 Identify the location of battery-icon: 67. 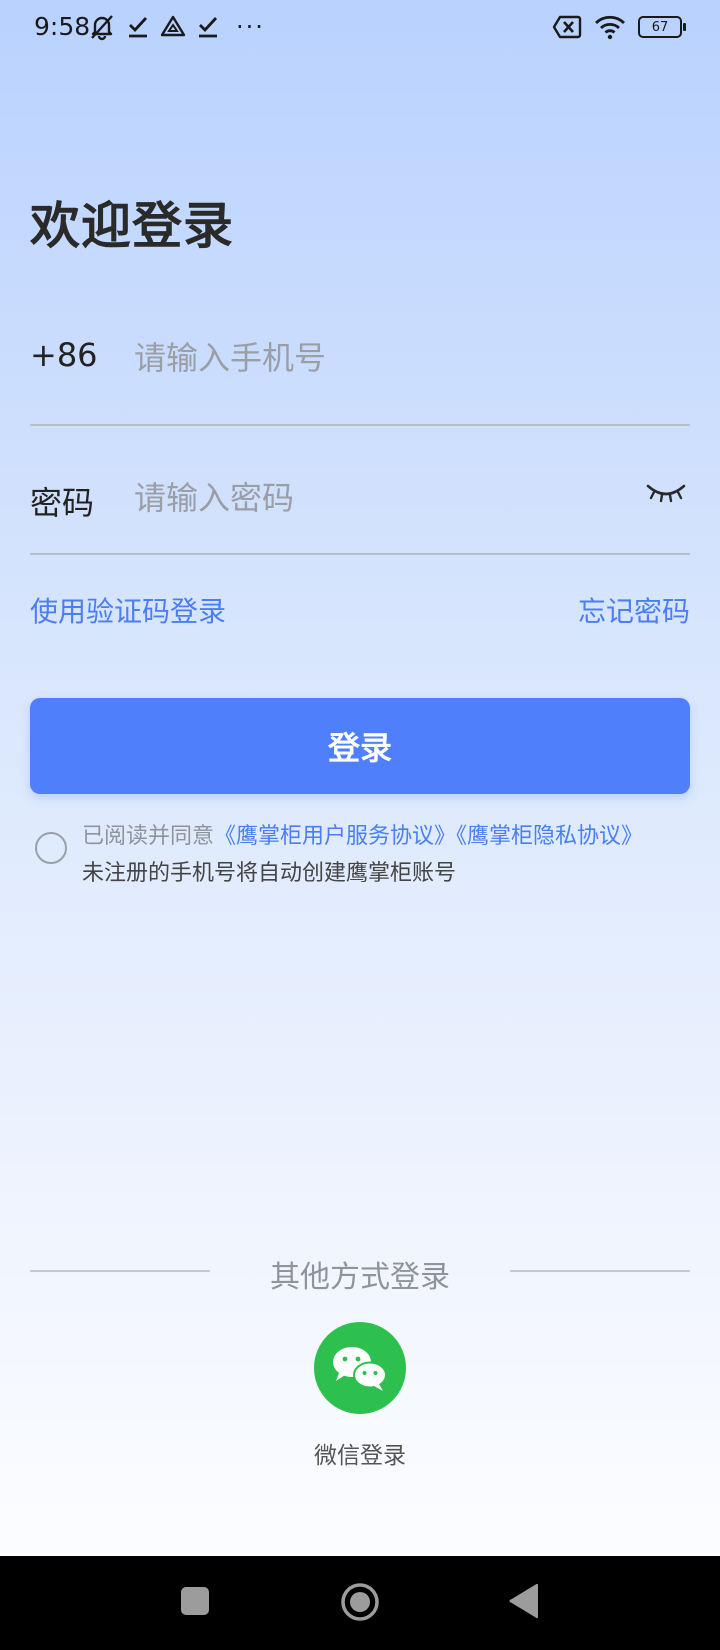
(662, 27).